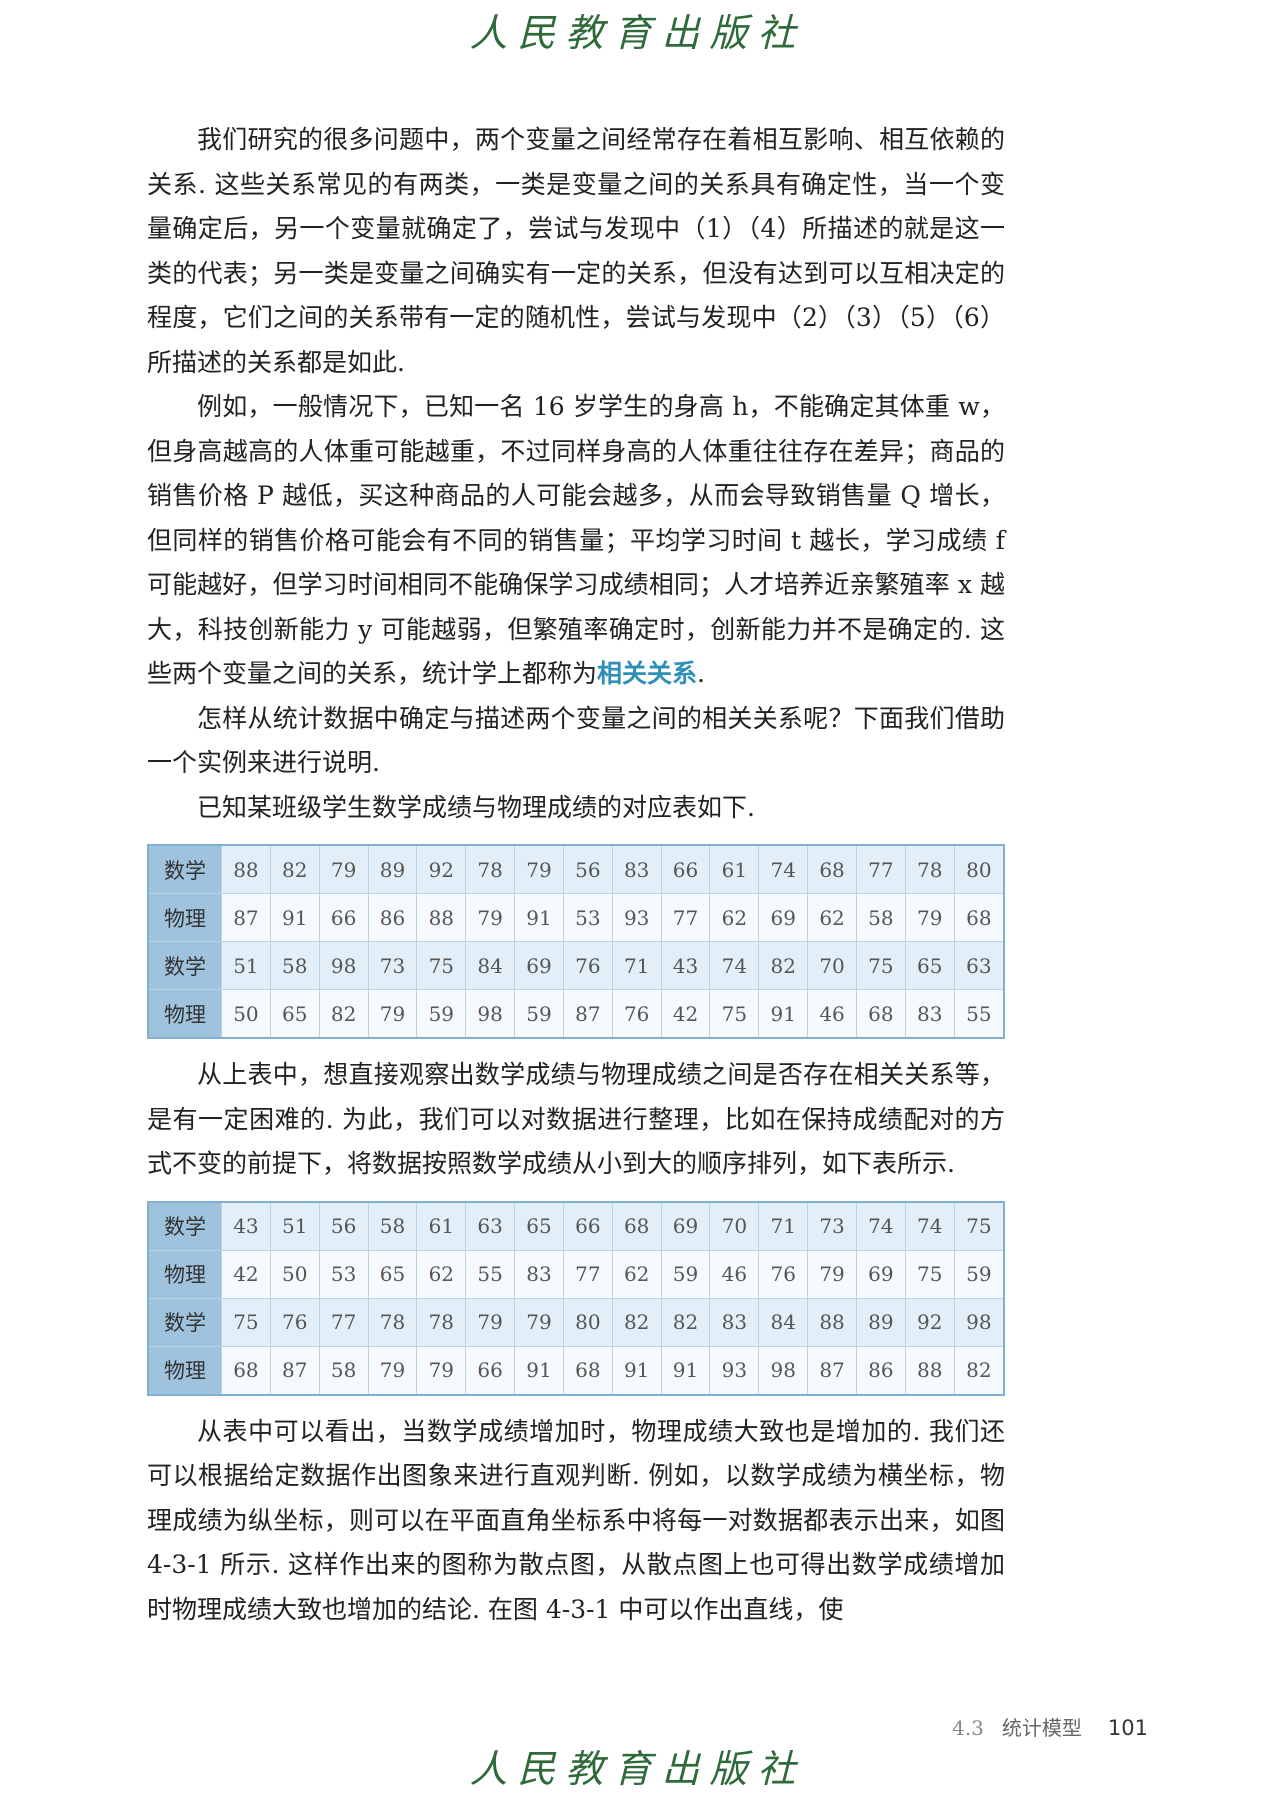  Describe the element at coordinates (576, 869) in the screenshot. I see `table-row: 数学 88 82 79 89 92 78 79 56 83 66 61 74 68 77 78 80` at that location.